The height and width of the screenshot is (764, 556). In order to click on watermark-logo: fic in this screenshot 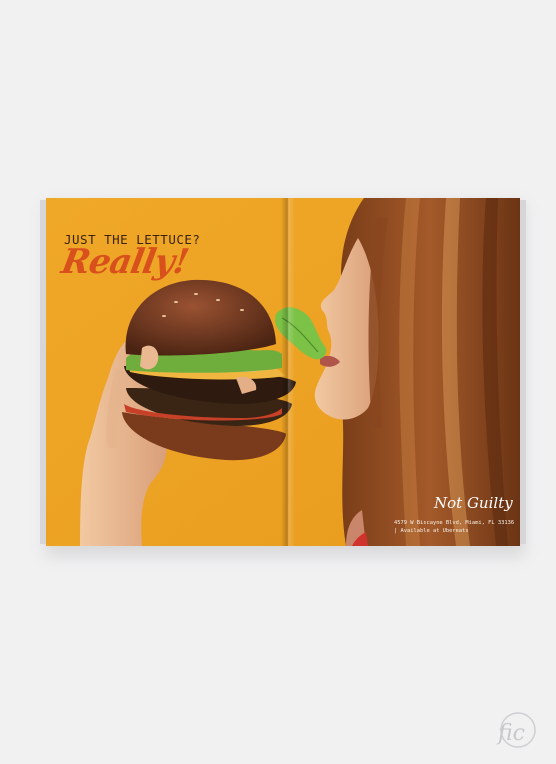, I will do `click(516, 730)`.